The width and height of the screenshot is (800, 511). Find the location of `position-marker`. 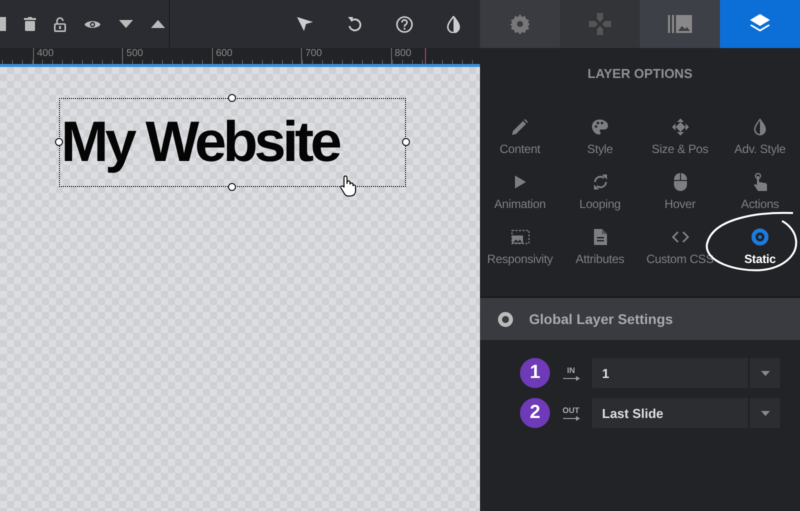

position-marker is located at coordinates (425, 56).